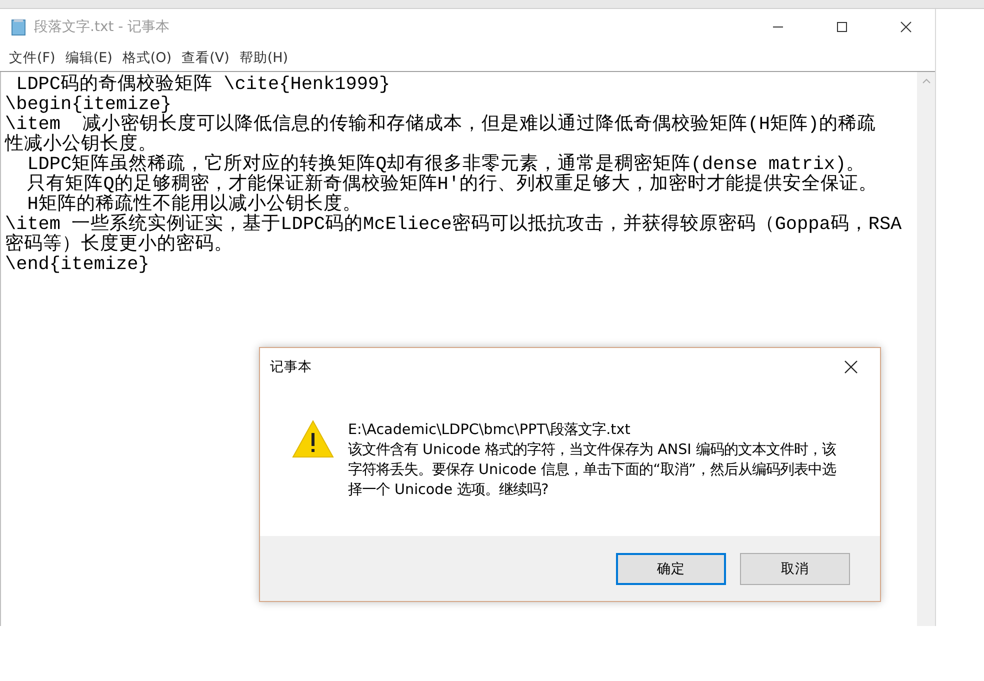 Image resolution: width=984 pixels, height=681 pixels. Describe the element at coordinates (264, 58) in the screenshot. I see `menu-item: 帮助(H)` at that location.